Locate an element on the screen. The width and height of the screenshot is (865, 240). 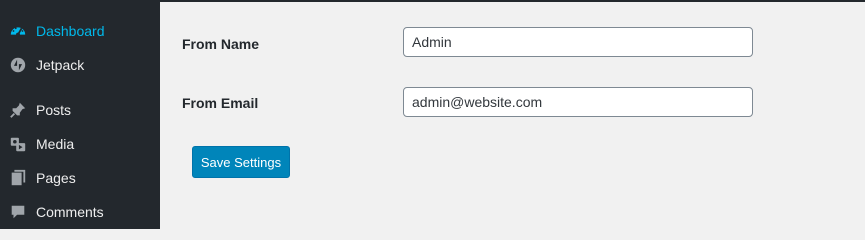
comment-icon is located at coordinates (18, 212).